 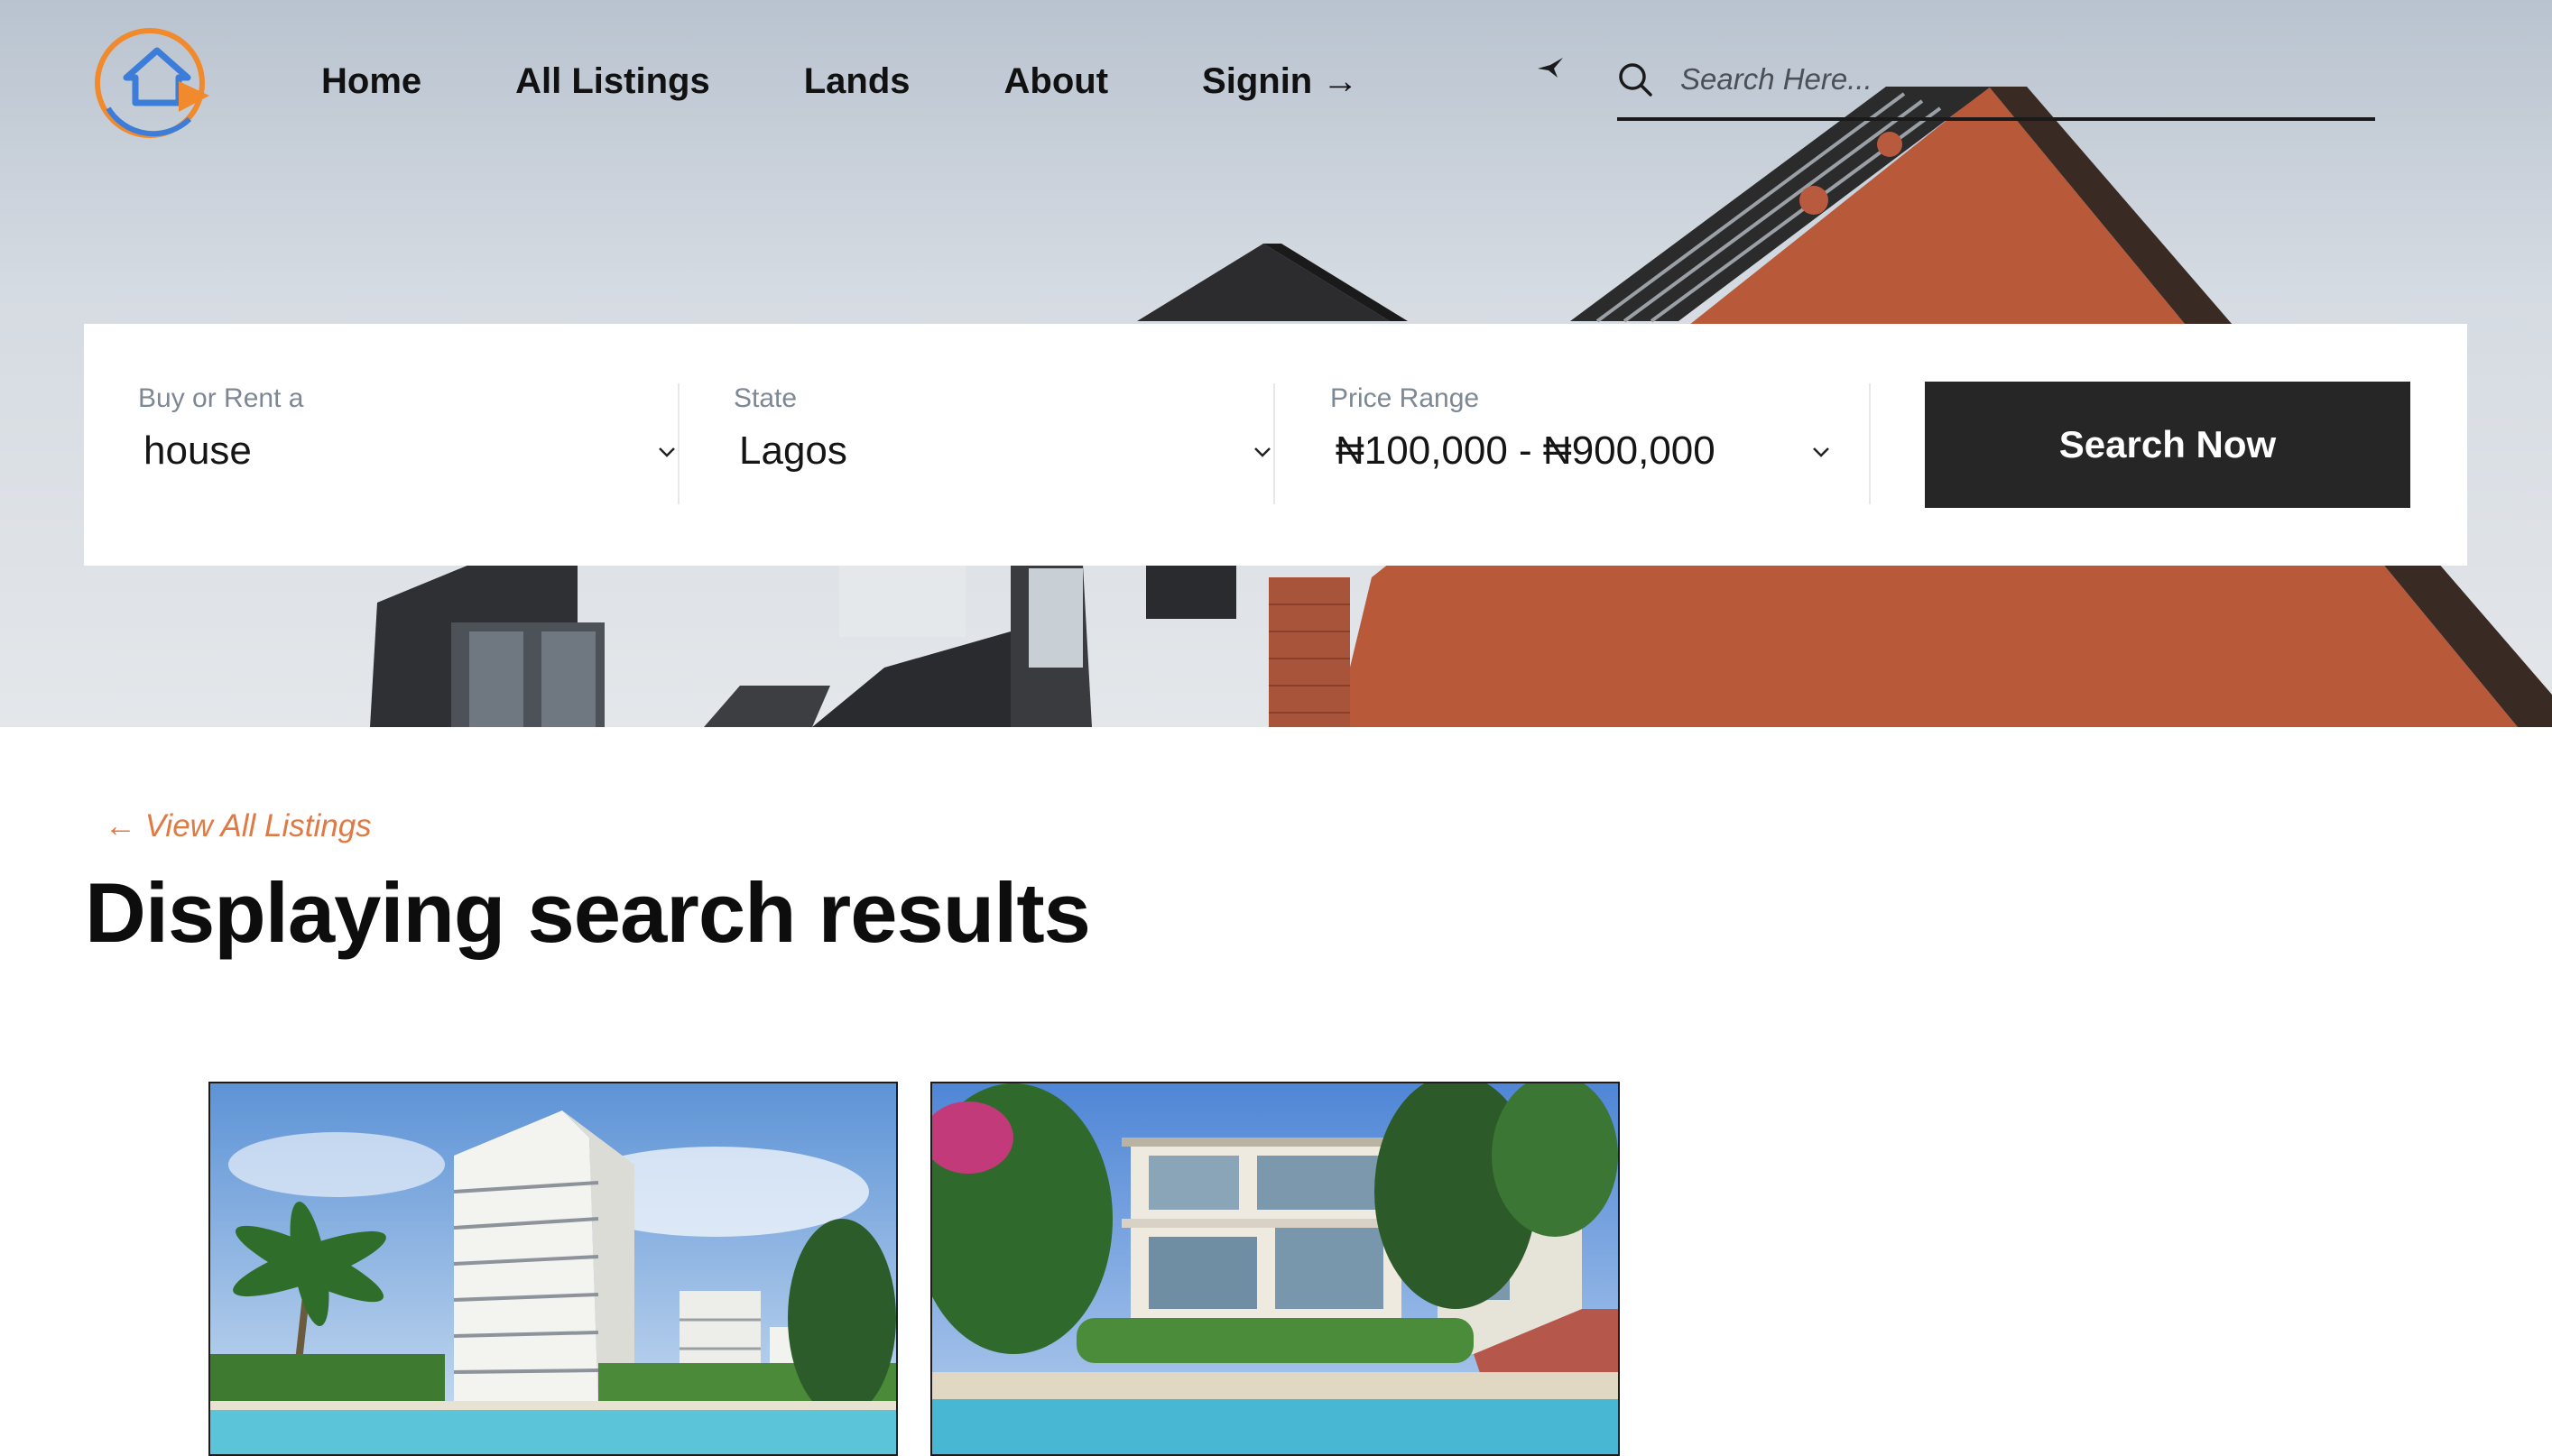 What do you see at coordinates (427, 444) in the screenshot?
I see `buy-or-rent-select: Buy or Rent a house` at bounding box center [427, 444].